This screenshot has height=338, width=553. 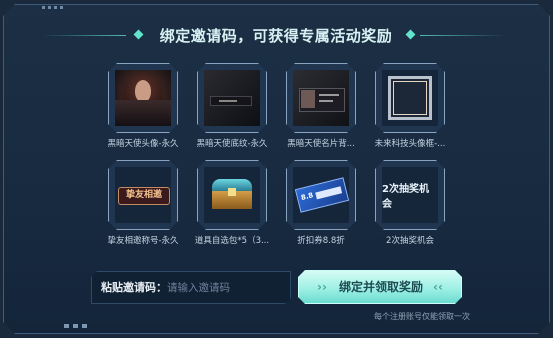 I want to click on badge-text: 挚友相邀, so click(x=143, y=195).